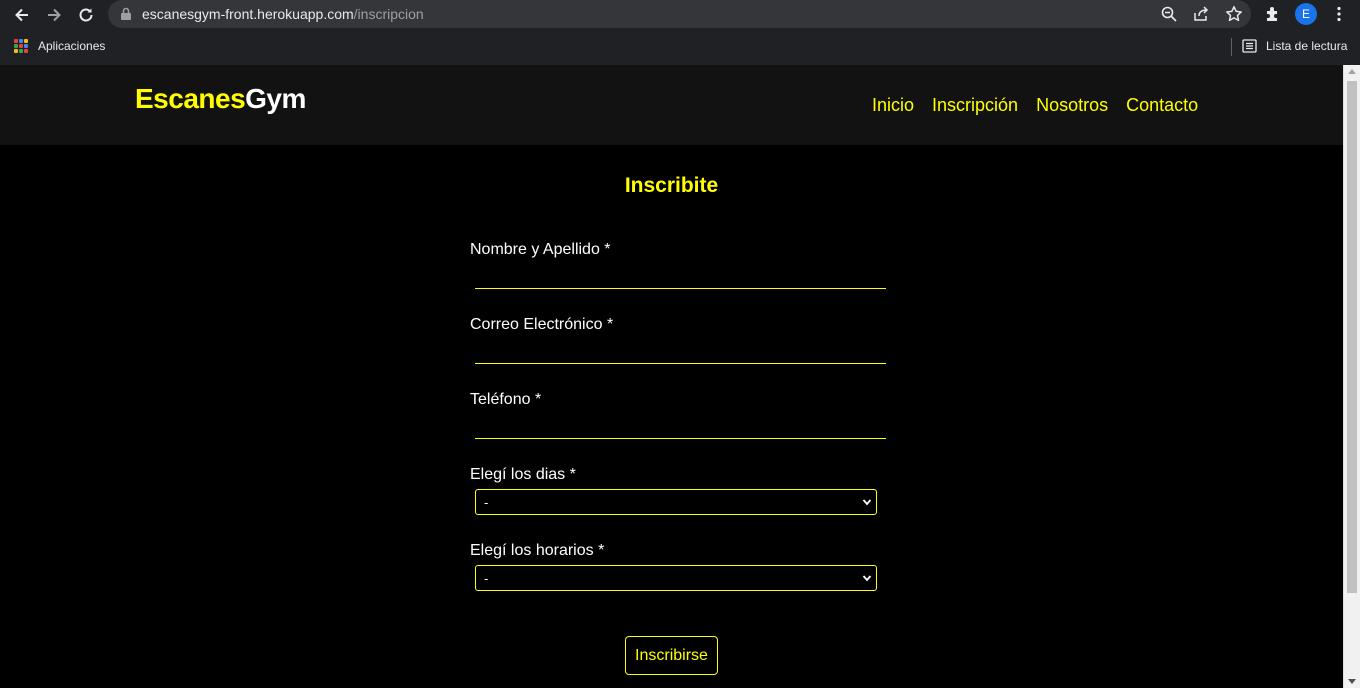 Image resolution: width=1360 pixels, height=688 pixels. I want to click on hours-select-value: -, so click(486, 578).